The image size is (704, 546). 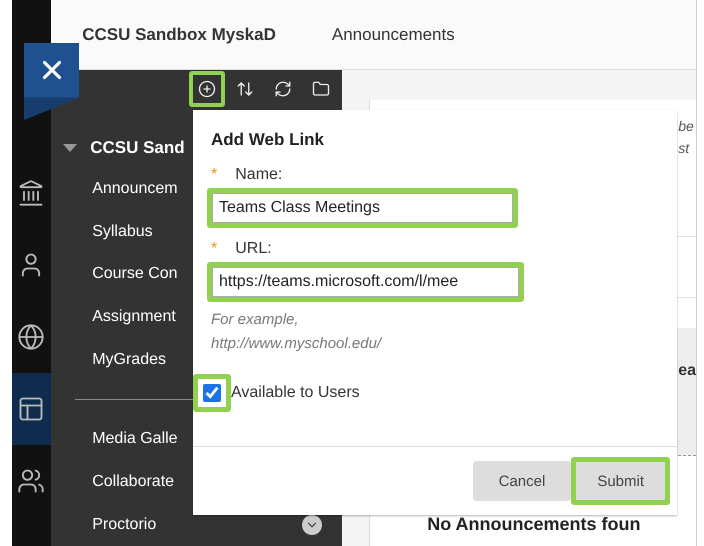 I want to click on chevron-icon, so click(x=312, y=524).